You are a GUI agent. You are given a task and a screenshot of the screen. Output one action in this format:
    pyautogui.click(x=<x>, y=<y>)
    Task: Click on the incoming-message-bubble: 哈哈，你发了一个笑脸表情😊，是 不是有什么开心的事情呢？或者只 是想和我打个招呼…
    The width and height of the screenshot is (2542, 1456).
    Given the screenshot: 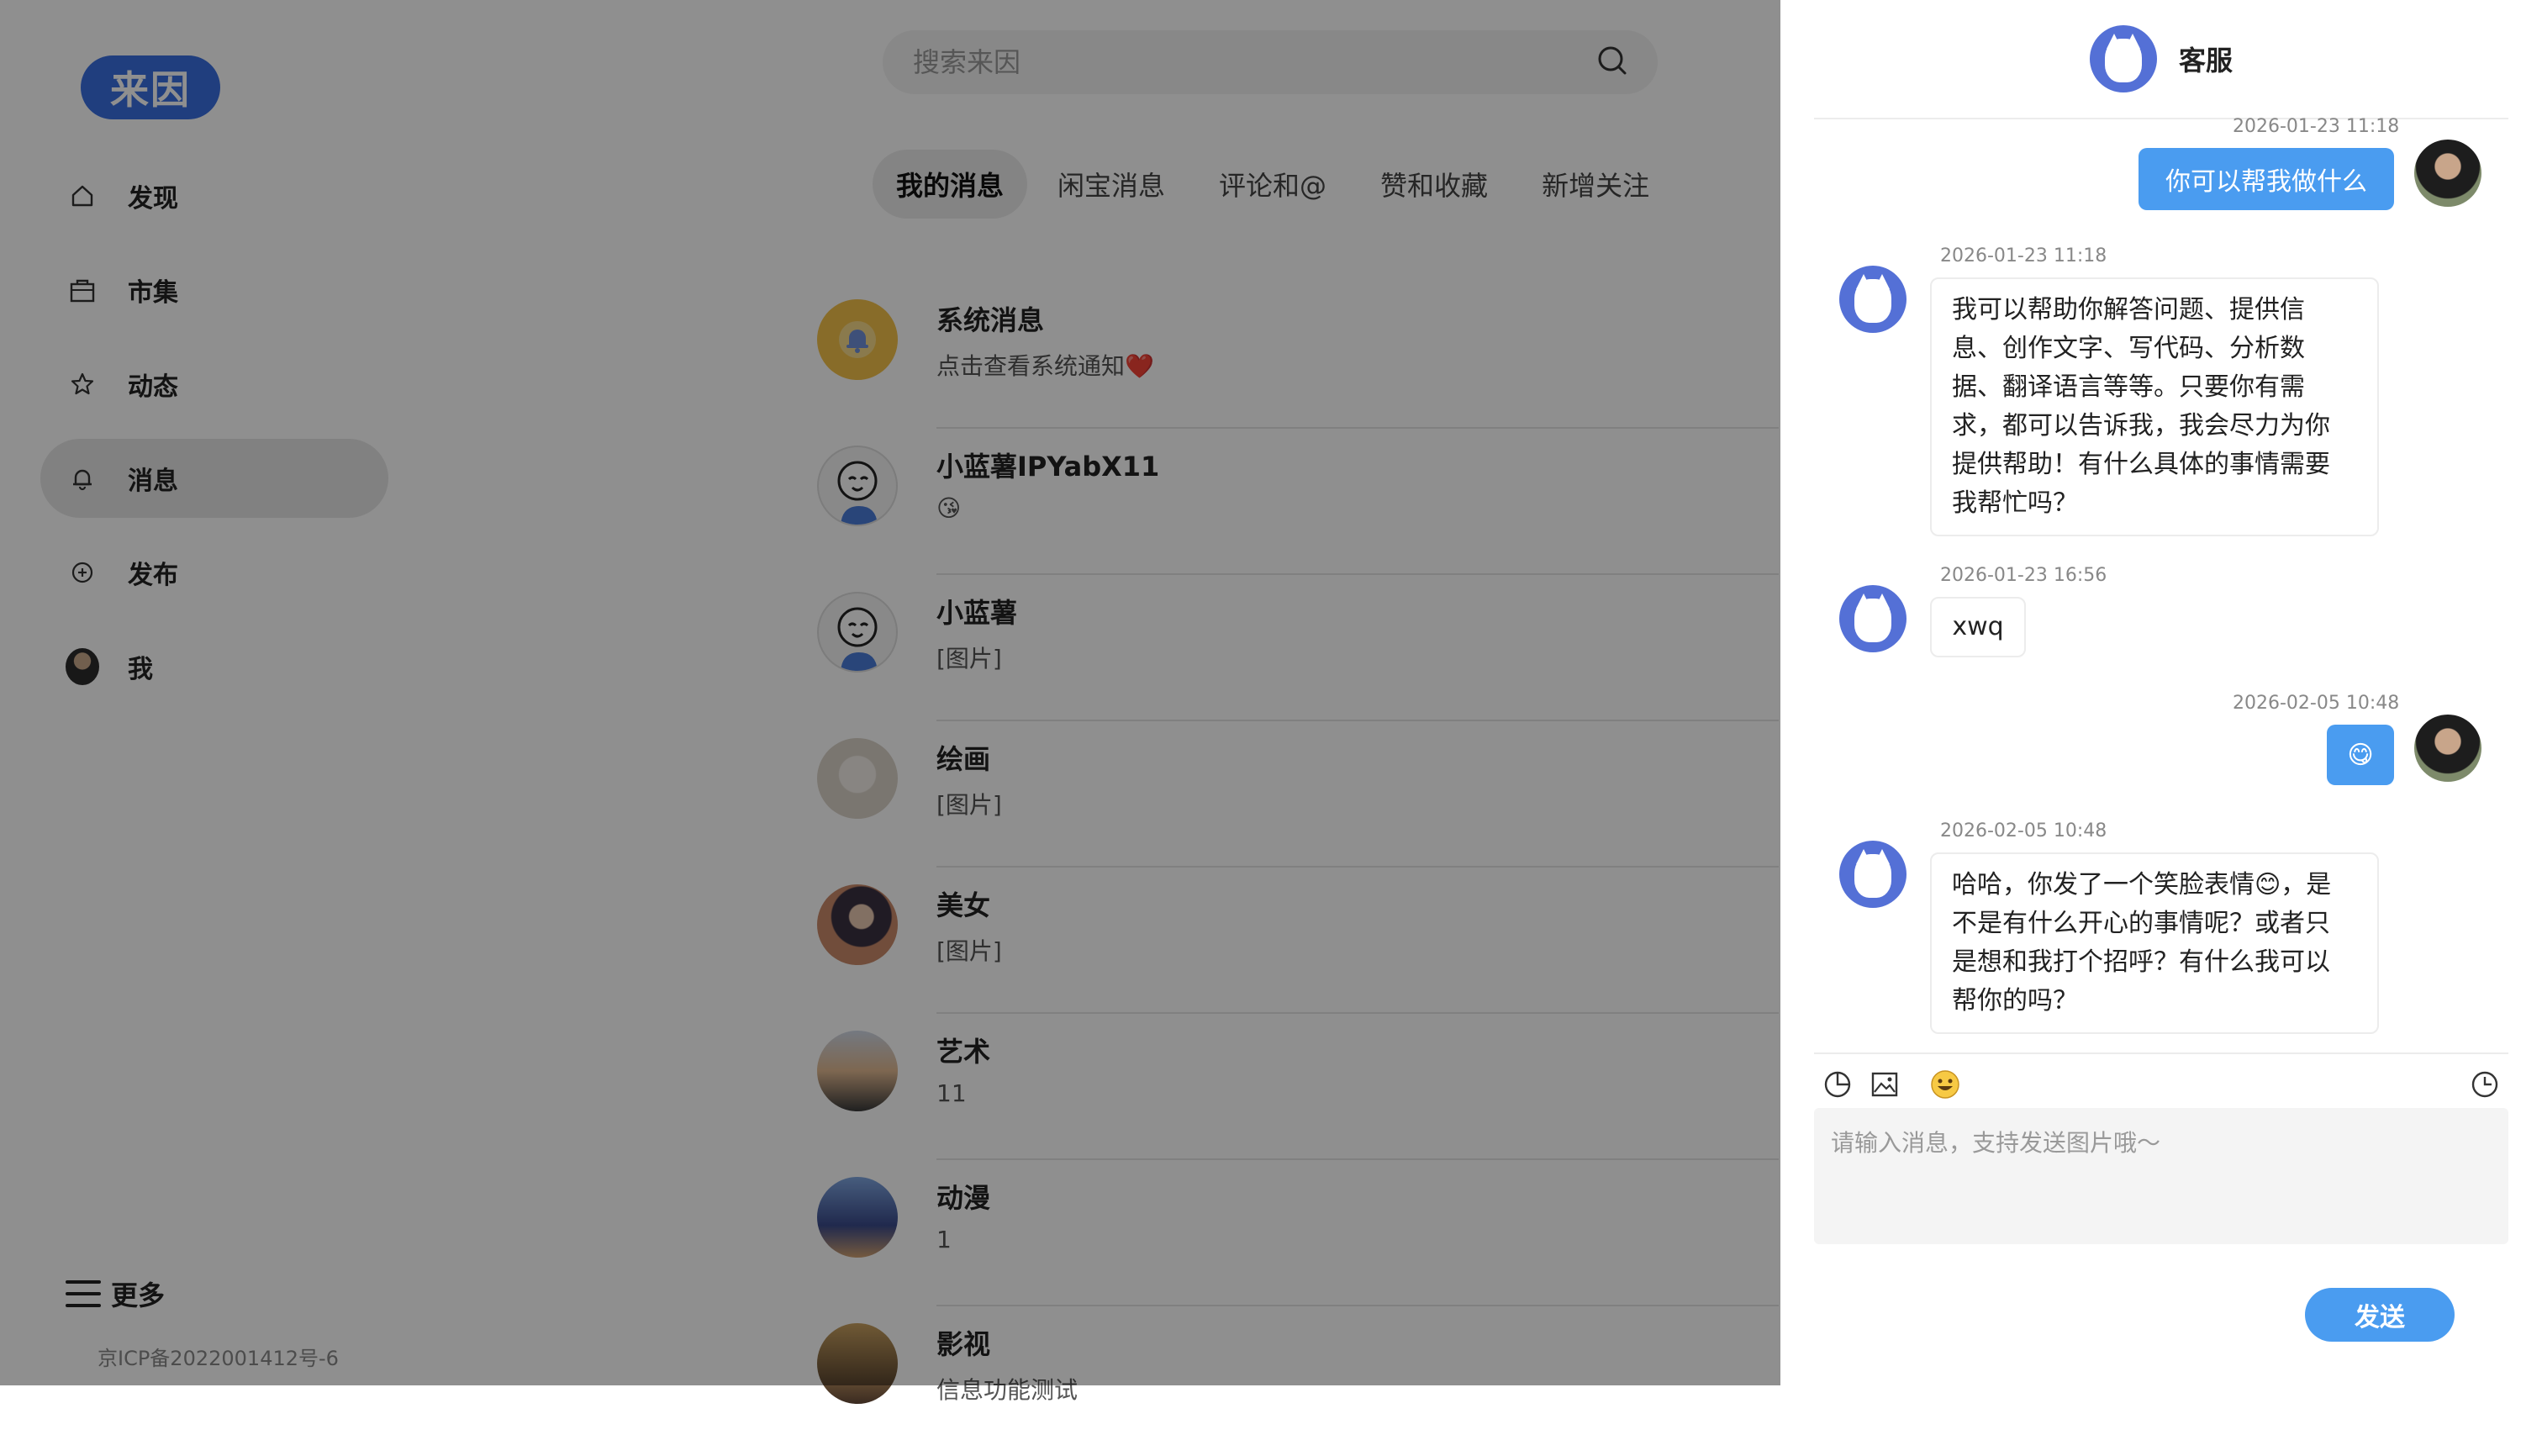 What is the action you would take?
    pyautogui.click(x=2154, y=943)
    